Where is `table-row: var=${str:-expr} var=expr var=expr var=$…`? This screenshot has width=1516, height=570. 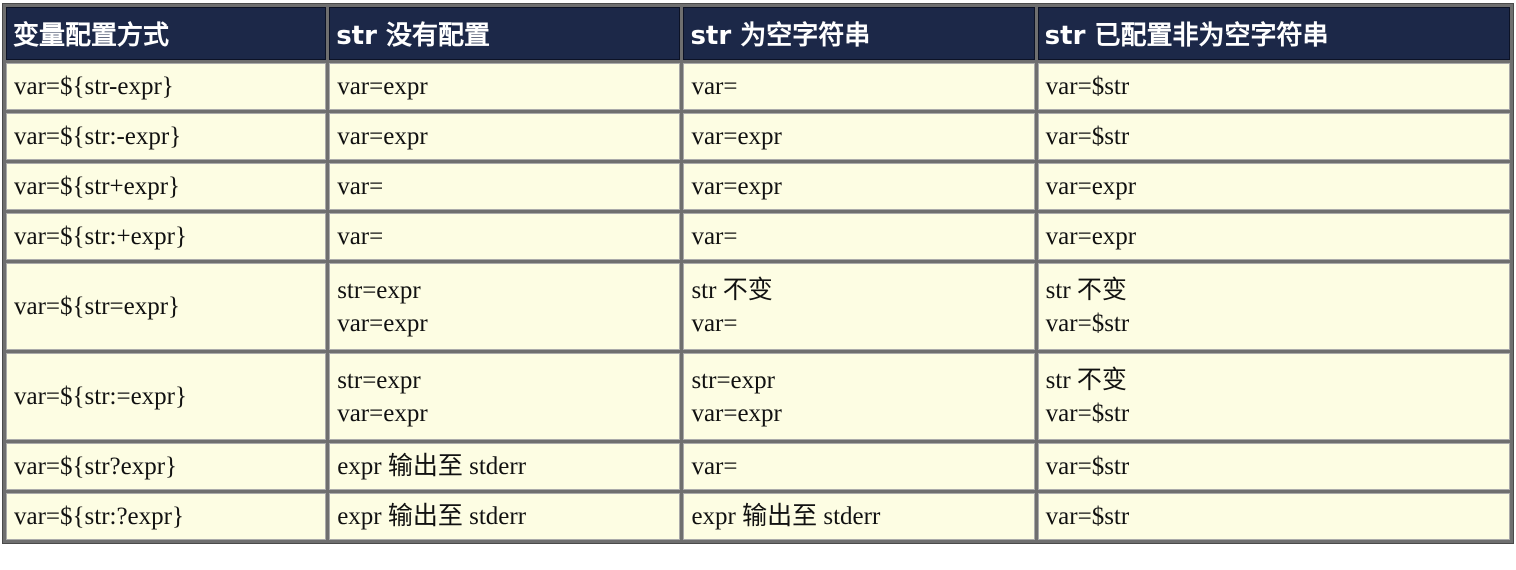
table-row: var=${str:-expr} var=expr var=expr var=$… is located at coordinates (758, 136).